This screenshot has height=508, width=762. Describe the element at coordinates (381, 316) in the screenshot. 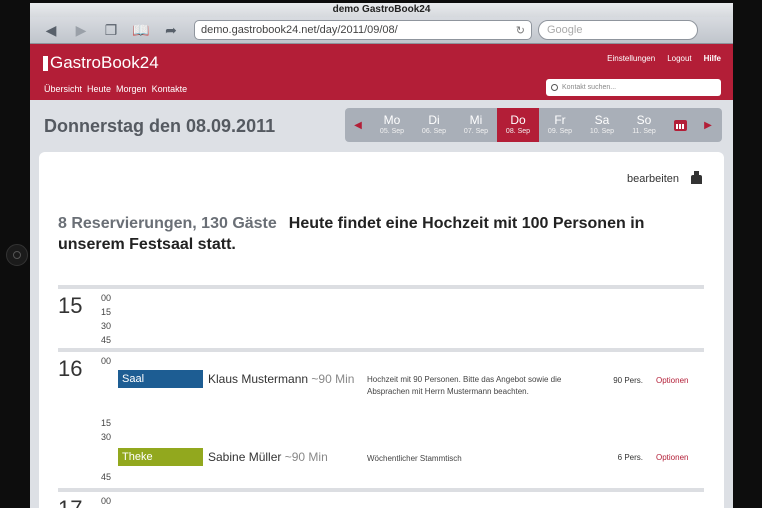

I see `hour-block: 15 00 15 30 45` at that location.